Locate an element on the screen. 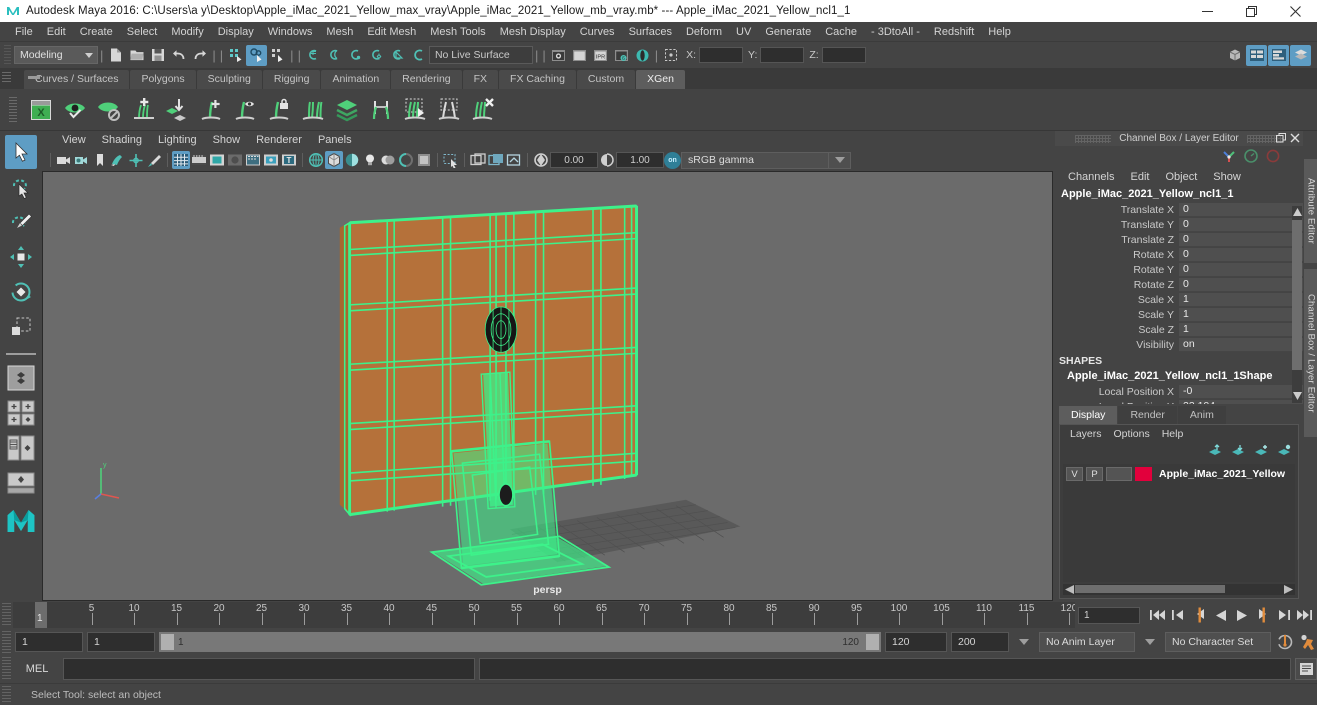 The height and width of the screenshot is (705, 1317). sidebar-attribute-icon is located at coordinates (1234, 55).